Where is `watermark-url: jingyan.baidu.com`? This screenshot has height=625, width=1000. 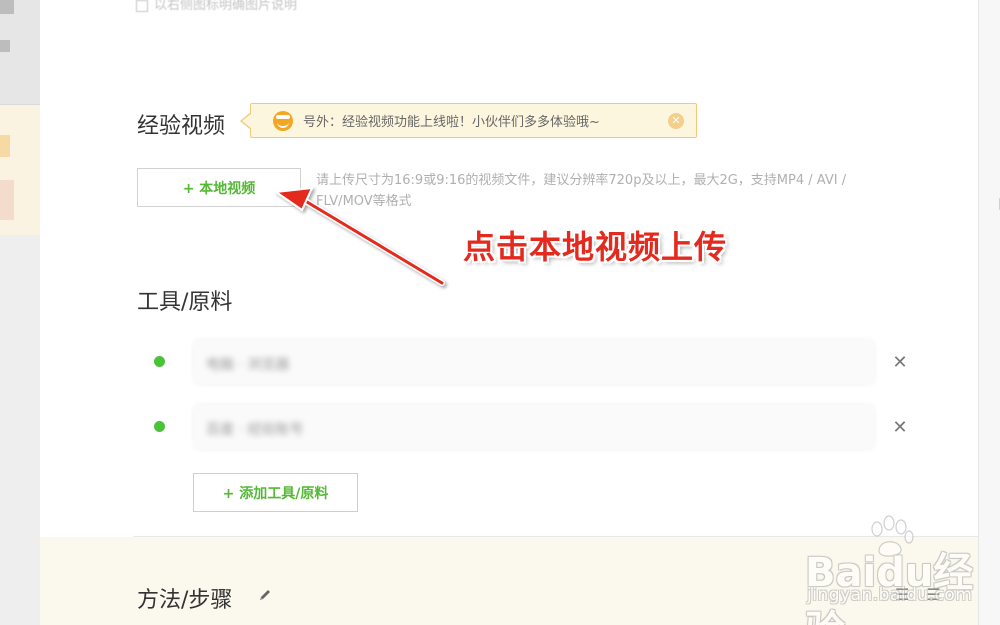 watermark-url: jingyan.baidu.com is located at coordinates (890, 595).